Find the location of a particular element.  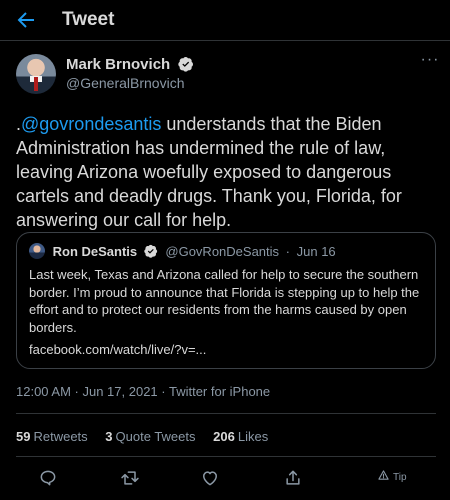

quotes-label: Quote Tweets is located at coordinates (155, 436).